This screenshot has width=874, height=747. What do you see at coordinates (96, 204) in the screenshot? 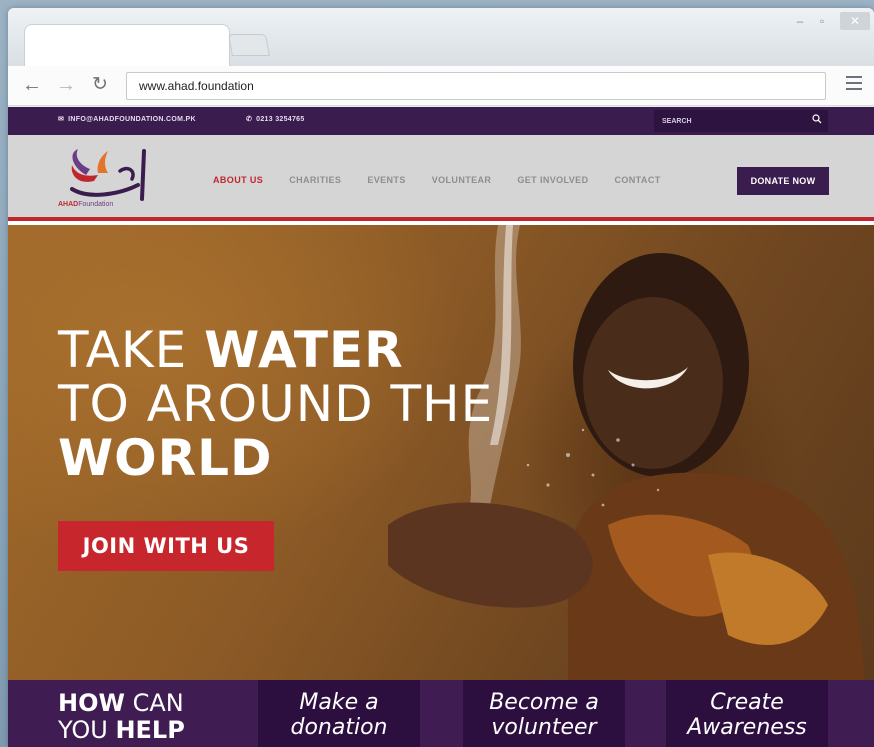
I see `logo-suffix: Foundation` at bounding box center [96, 204].